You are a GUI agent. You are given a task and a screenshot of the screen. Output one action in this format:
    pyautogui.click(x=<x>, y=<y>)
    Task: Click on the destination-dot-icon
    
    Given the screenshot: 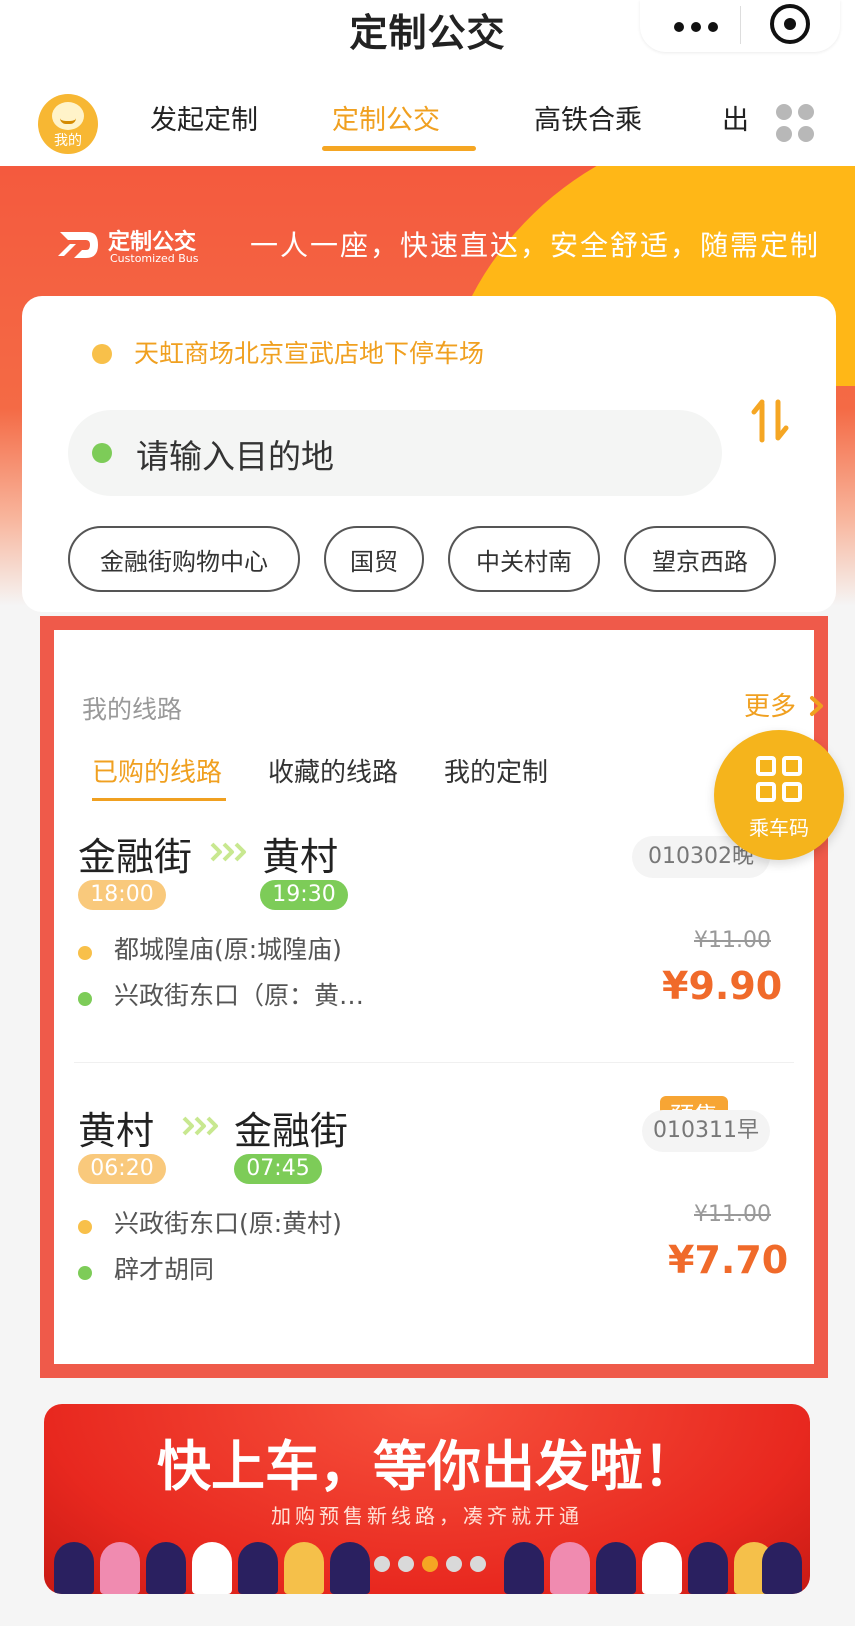 What is the action you would take?
    pyautogui.click(x=102, y=453)
    